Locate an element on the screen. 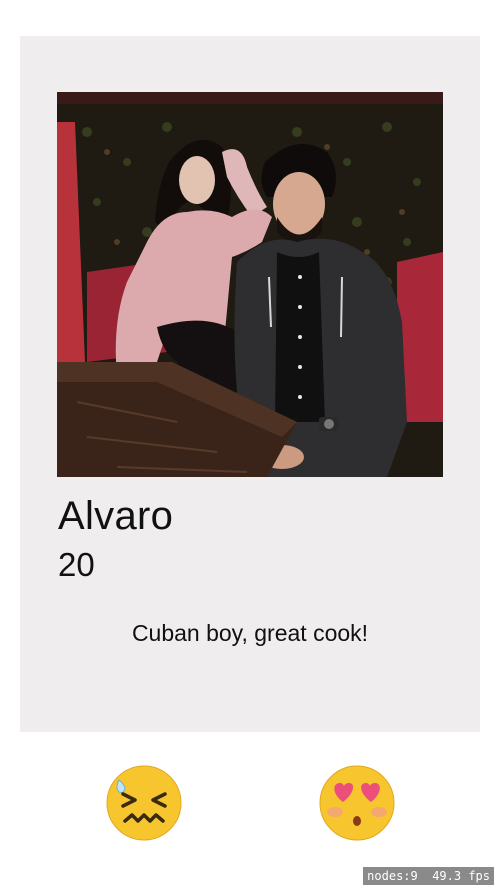 This screenshot has height=889, width=500. heart-eyes-face-icon is located at coordinates (357, 803).